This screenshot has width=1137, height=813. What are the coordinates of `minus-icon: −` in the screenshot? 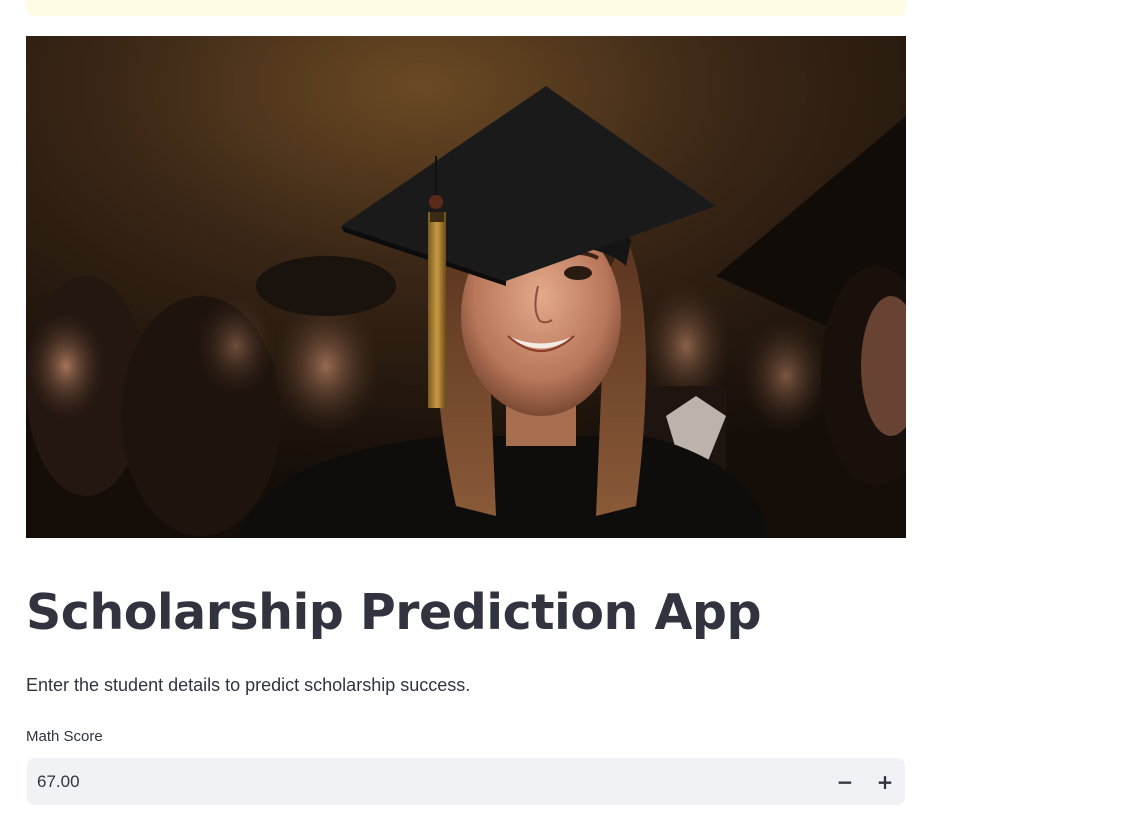 It's located at (845, 781).